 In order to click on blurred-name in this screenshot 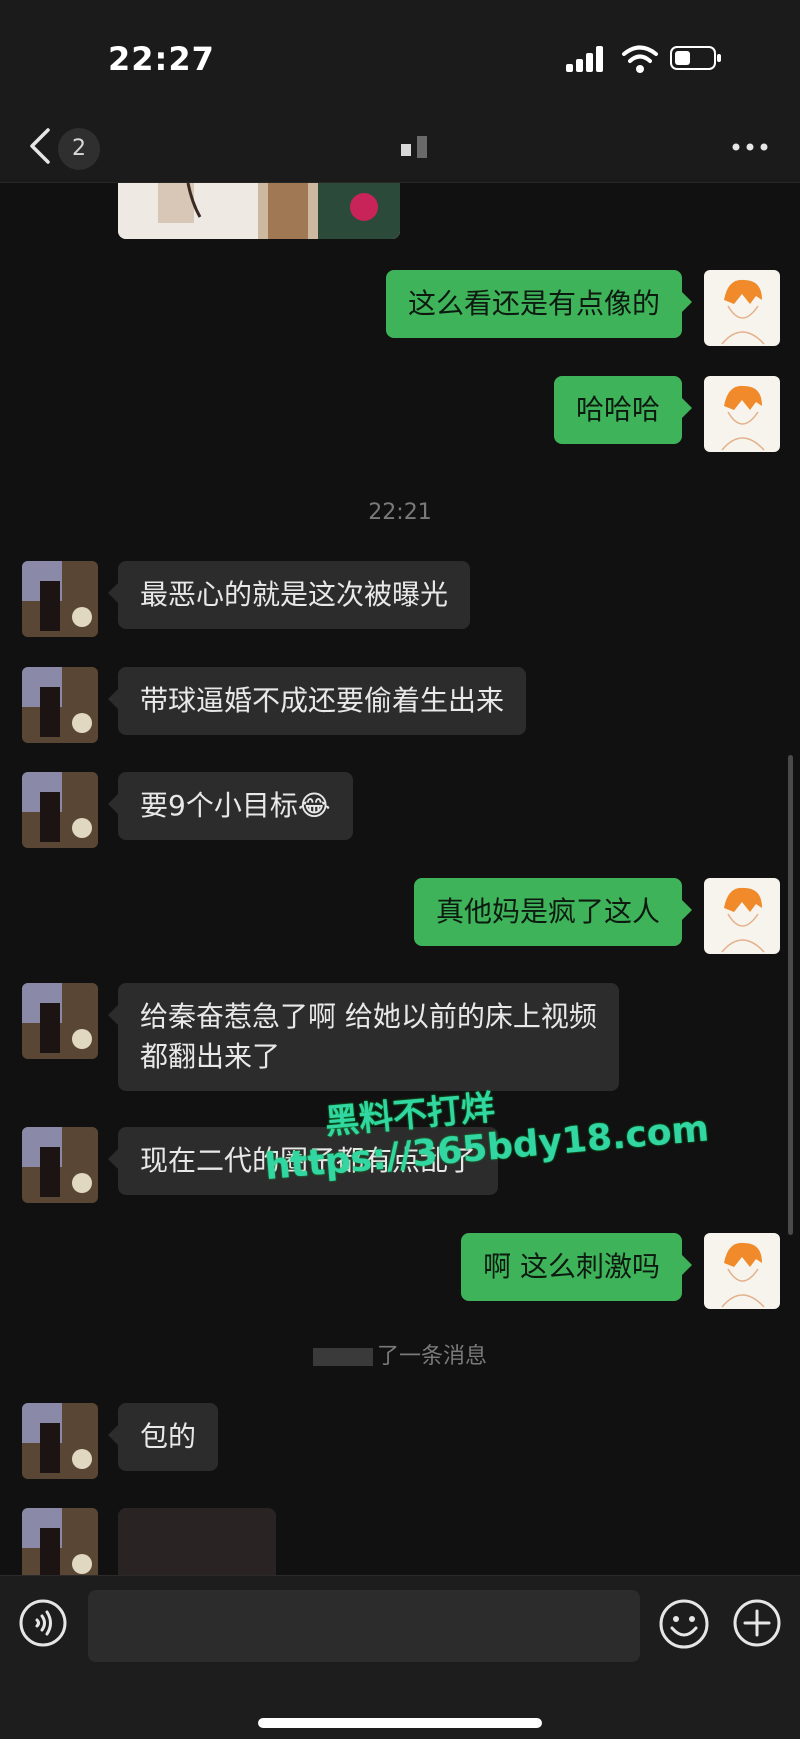, I will do `click(342, 1357)`.